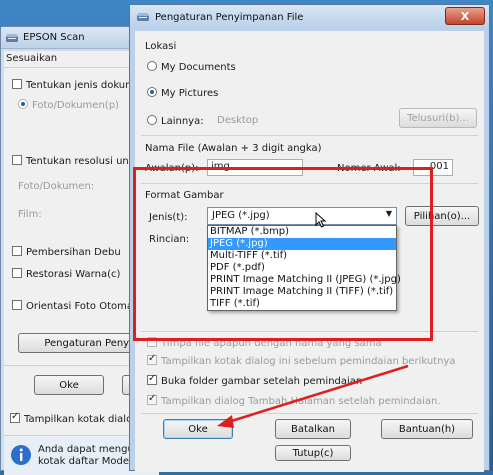 This screenshot has height=475, width=493. I want to click on close-behind-button: Tutup(c), so click(313, 453).